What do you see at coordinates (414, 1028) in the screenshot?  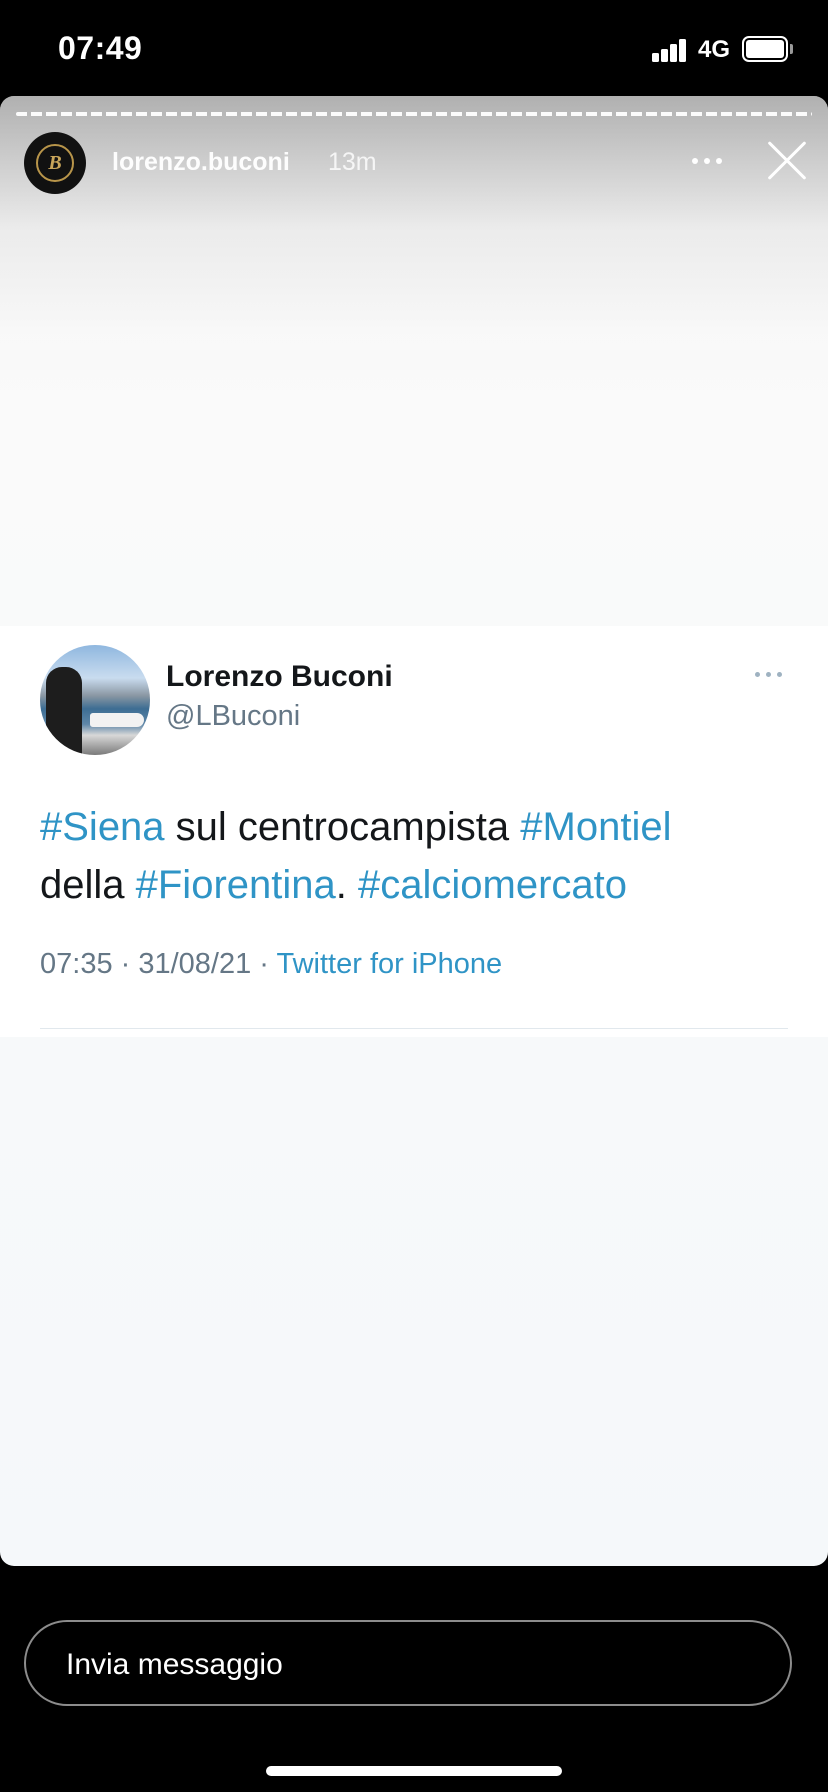 I see `tweet-divider` at bounding box center [414, 1028].